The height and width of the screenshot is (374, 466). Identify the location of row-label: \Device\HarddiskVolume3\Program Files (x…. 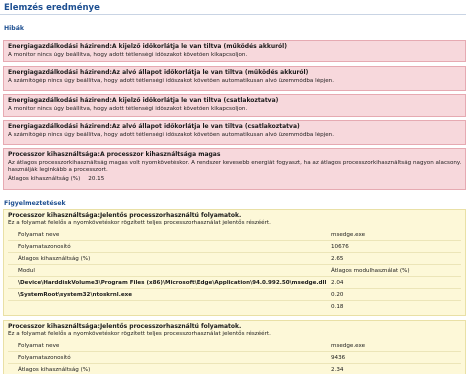
(172, 283).